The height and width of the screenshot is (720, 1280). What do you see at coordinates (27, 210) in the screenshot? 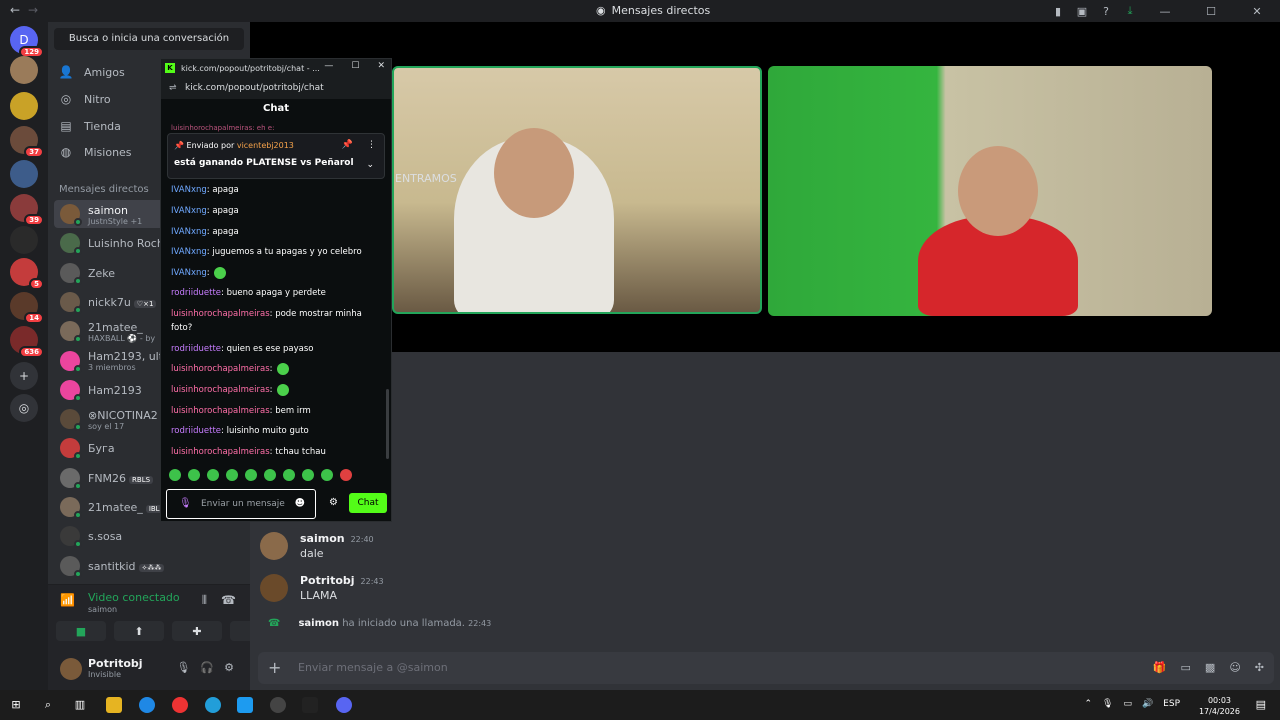
I see `server-icon: 39` at bounding box center [27, 210].